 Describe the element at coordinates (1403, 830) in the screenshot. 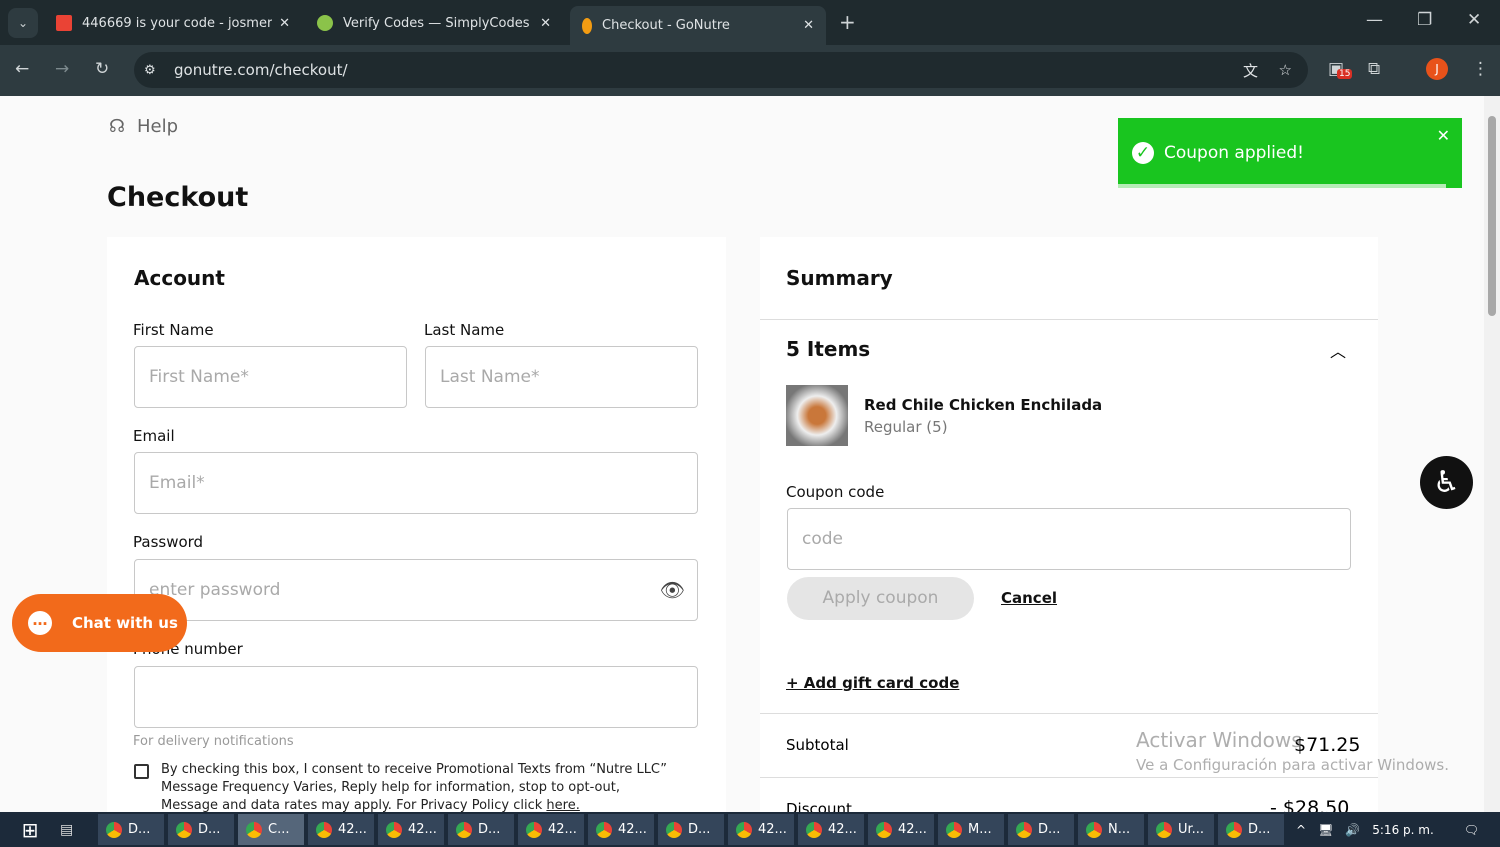

I see `clock: 5:16 p. m.` at that location.